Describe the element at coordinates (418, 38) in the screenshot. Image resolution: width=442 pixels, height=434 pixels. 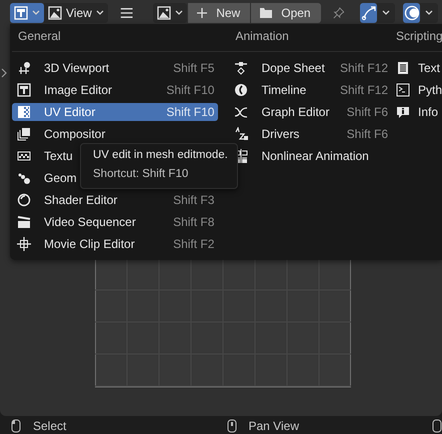
I see `column-heading: Scripting` at that location.